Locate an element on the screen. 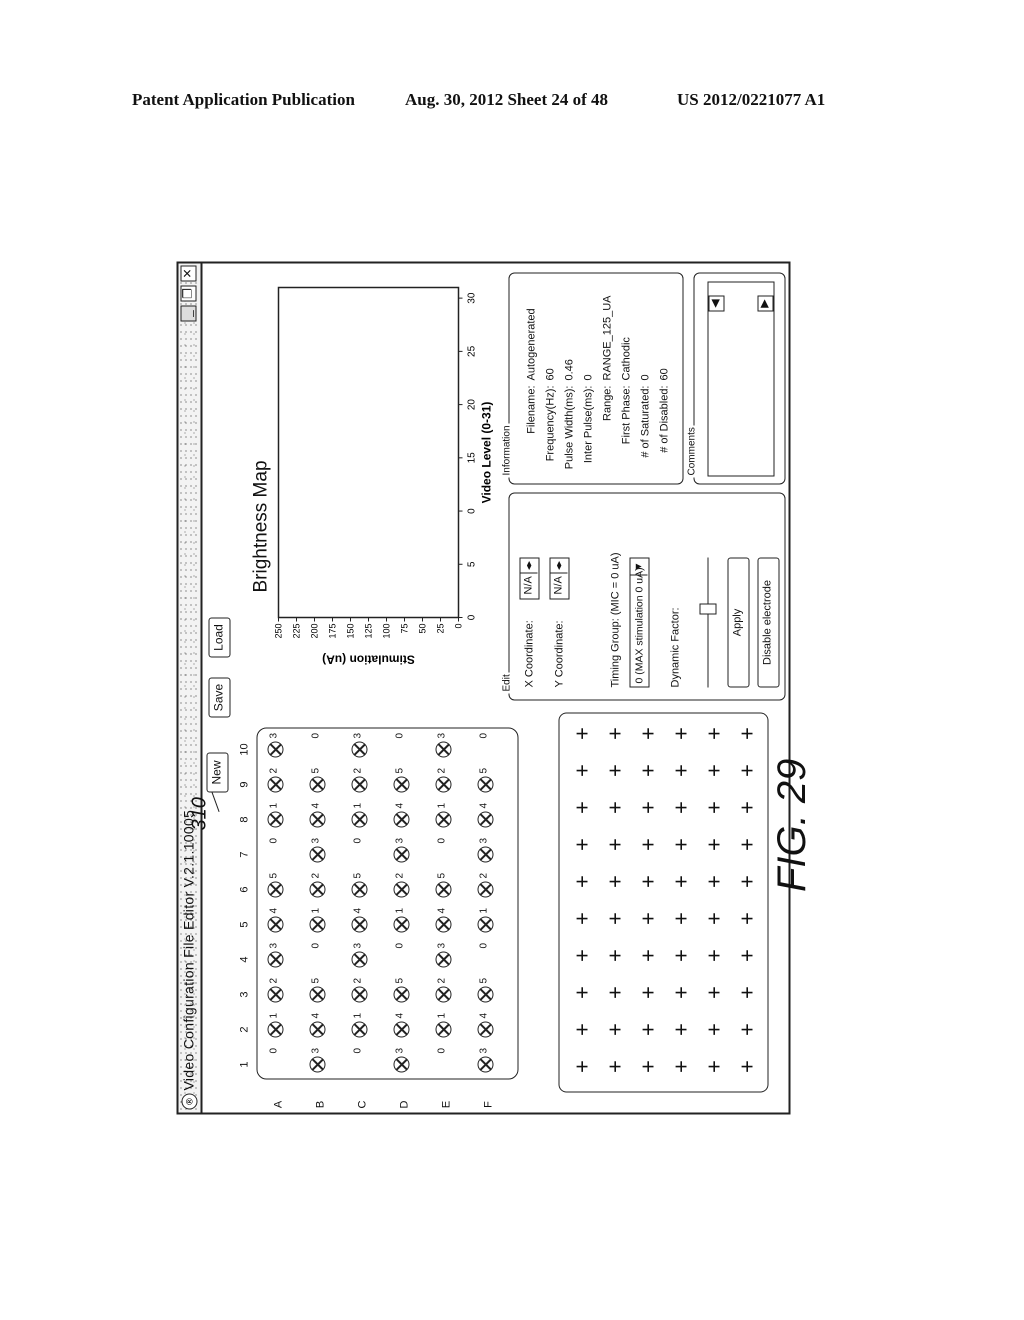  dynamic-factor-slider is located at coordinates (707, 622).